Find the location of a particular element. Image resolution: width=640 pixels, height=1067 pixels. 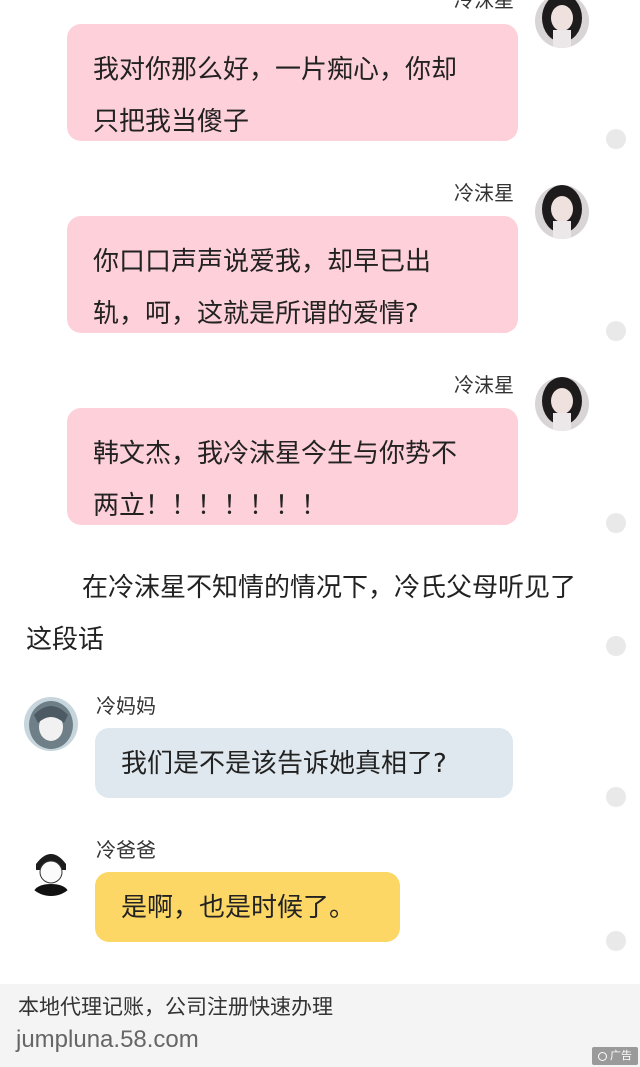

ad-badge: 广告 is located at coordinates (615, 1056).